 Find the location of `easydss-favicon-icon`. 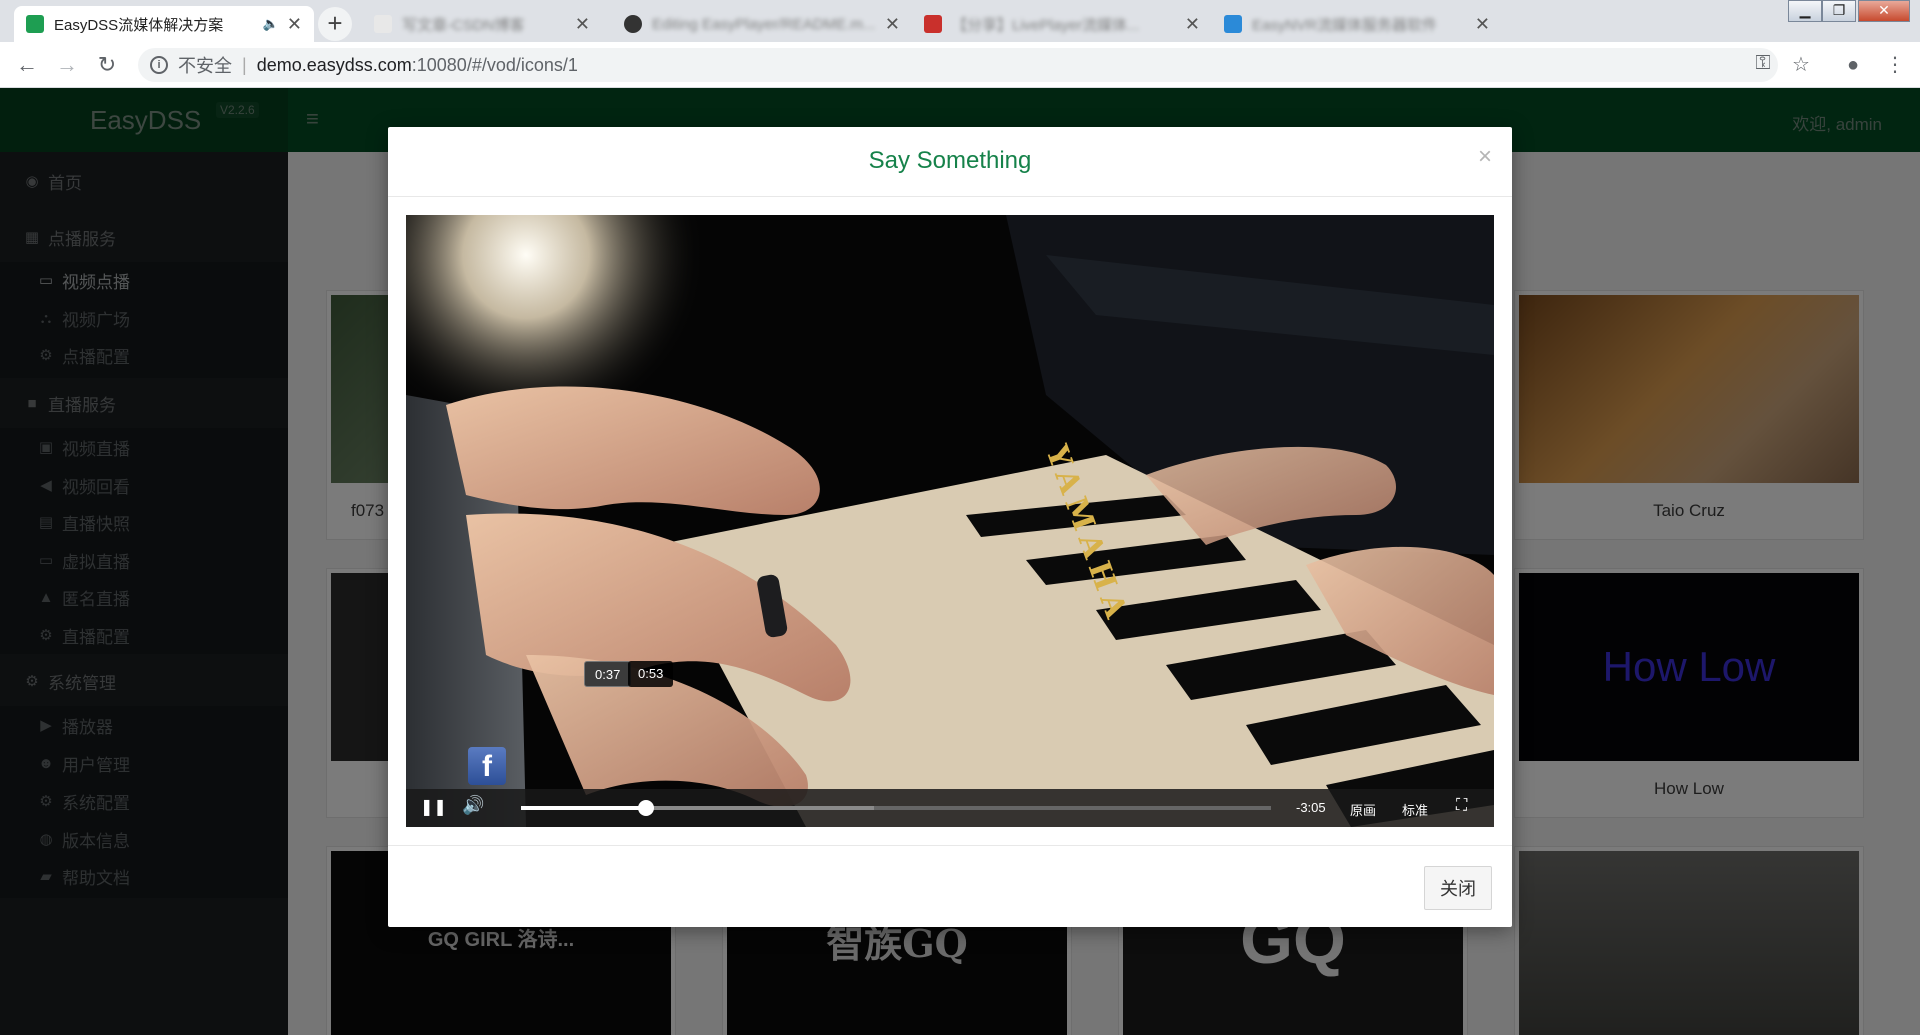

easydss-favicon-icon is located at coordinates (35, 24).